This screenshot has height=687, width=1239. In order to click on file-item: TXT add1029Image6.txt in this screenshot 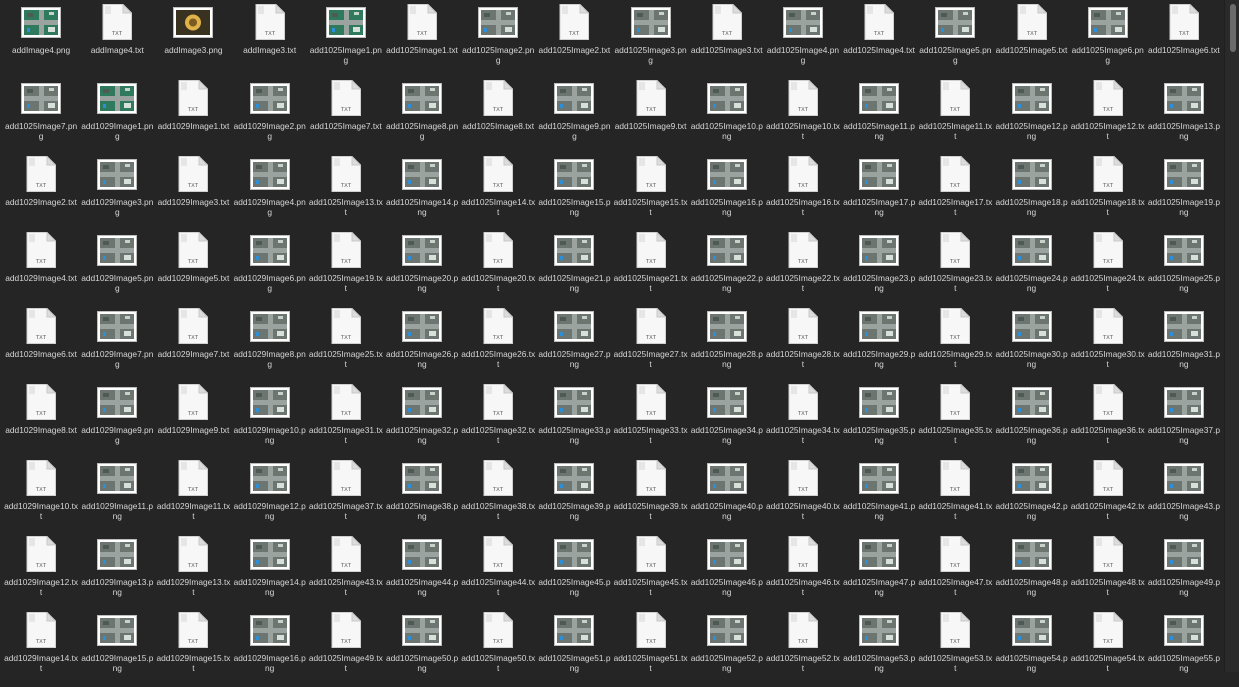, I will do `click(41, 345)`.